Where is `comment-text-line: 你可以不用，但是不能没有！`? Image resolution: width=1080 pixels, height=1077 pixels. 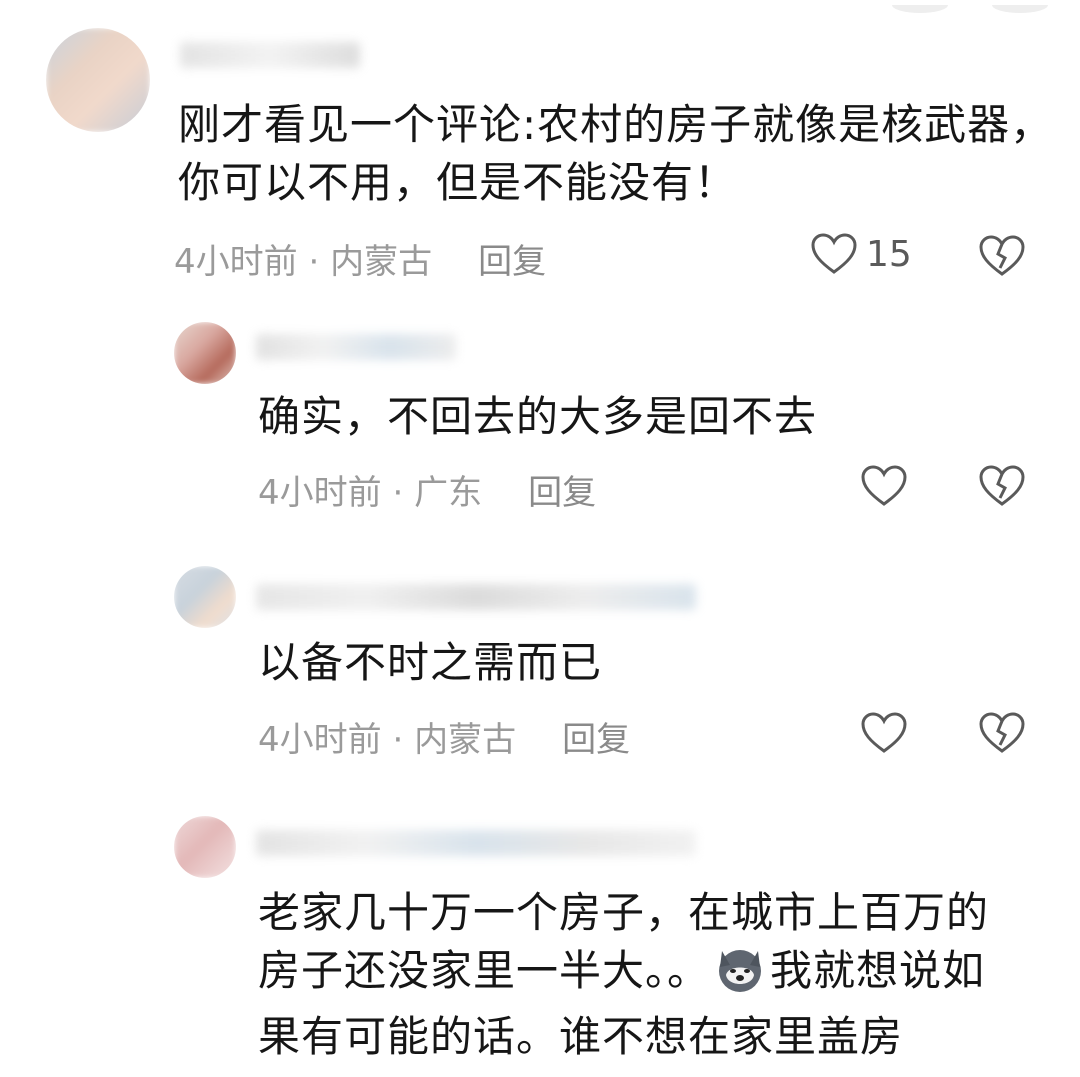
comment-text-line: 你可以不用，但是不能没有！ is located at coordinates (458, 182).